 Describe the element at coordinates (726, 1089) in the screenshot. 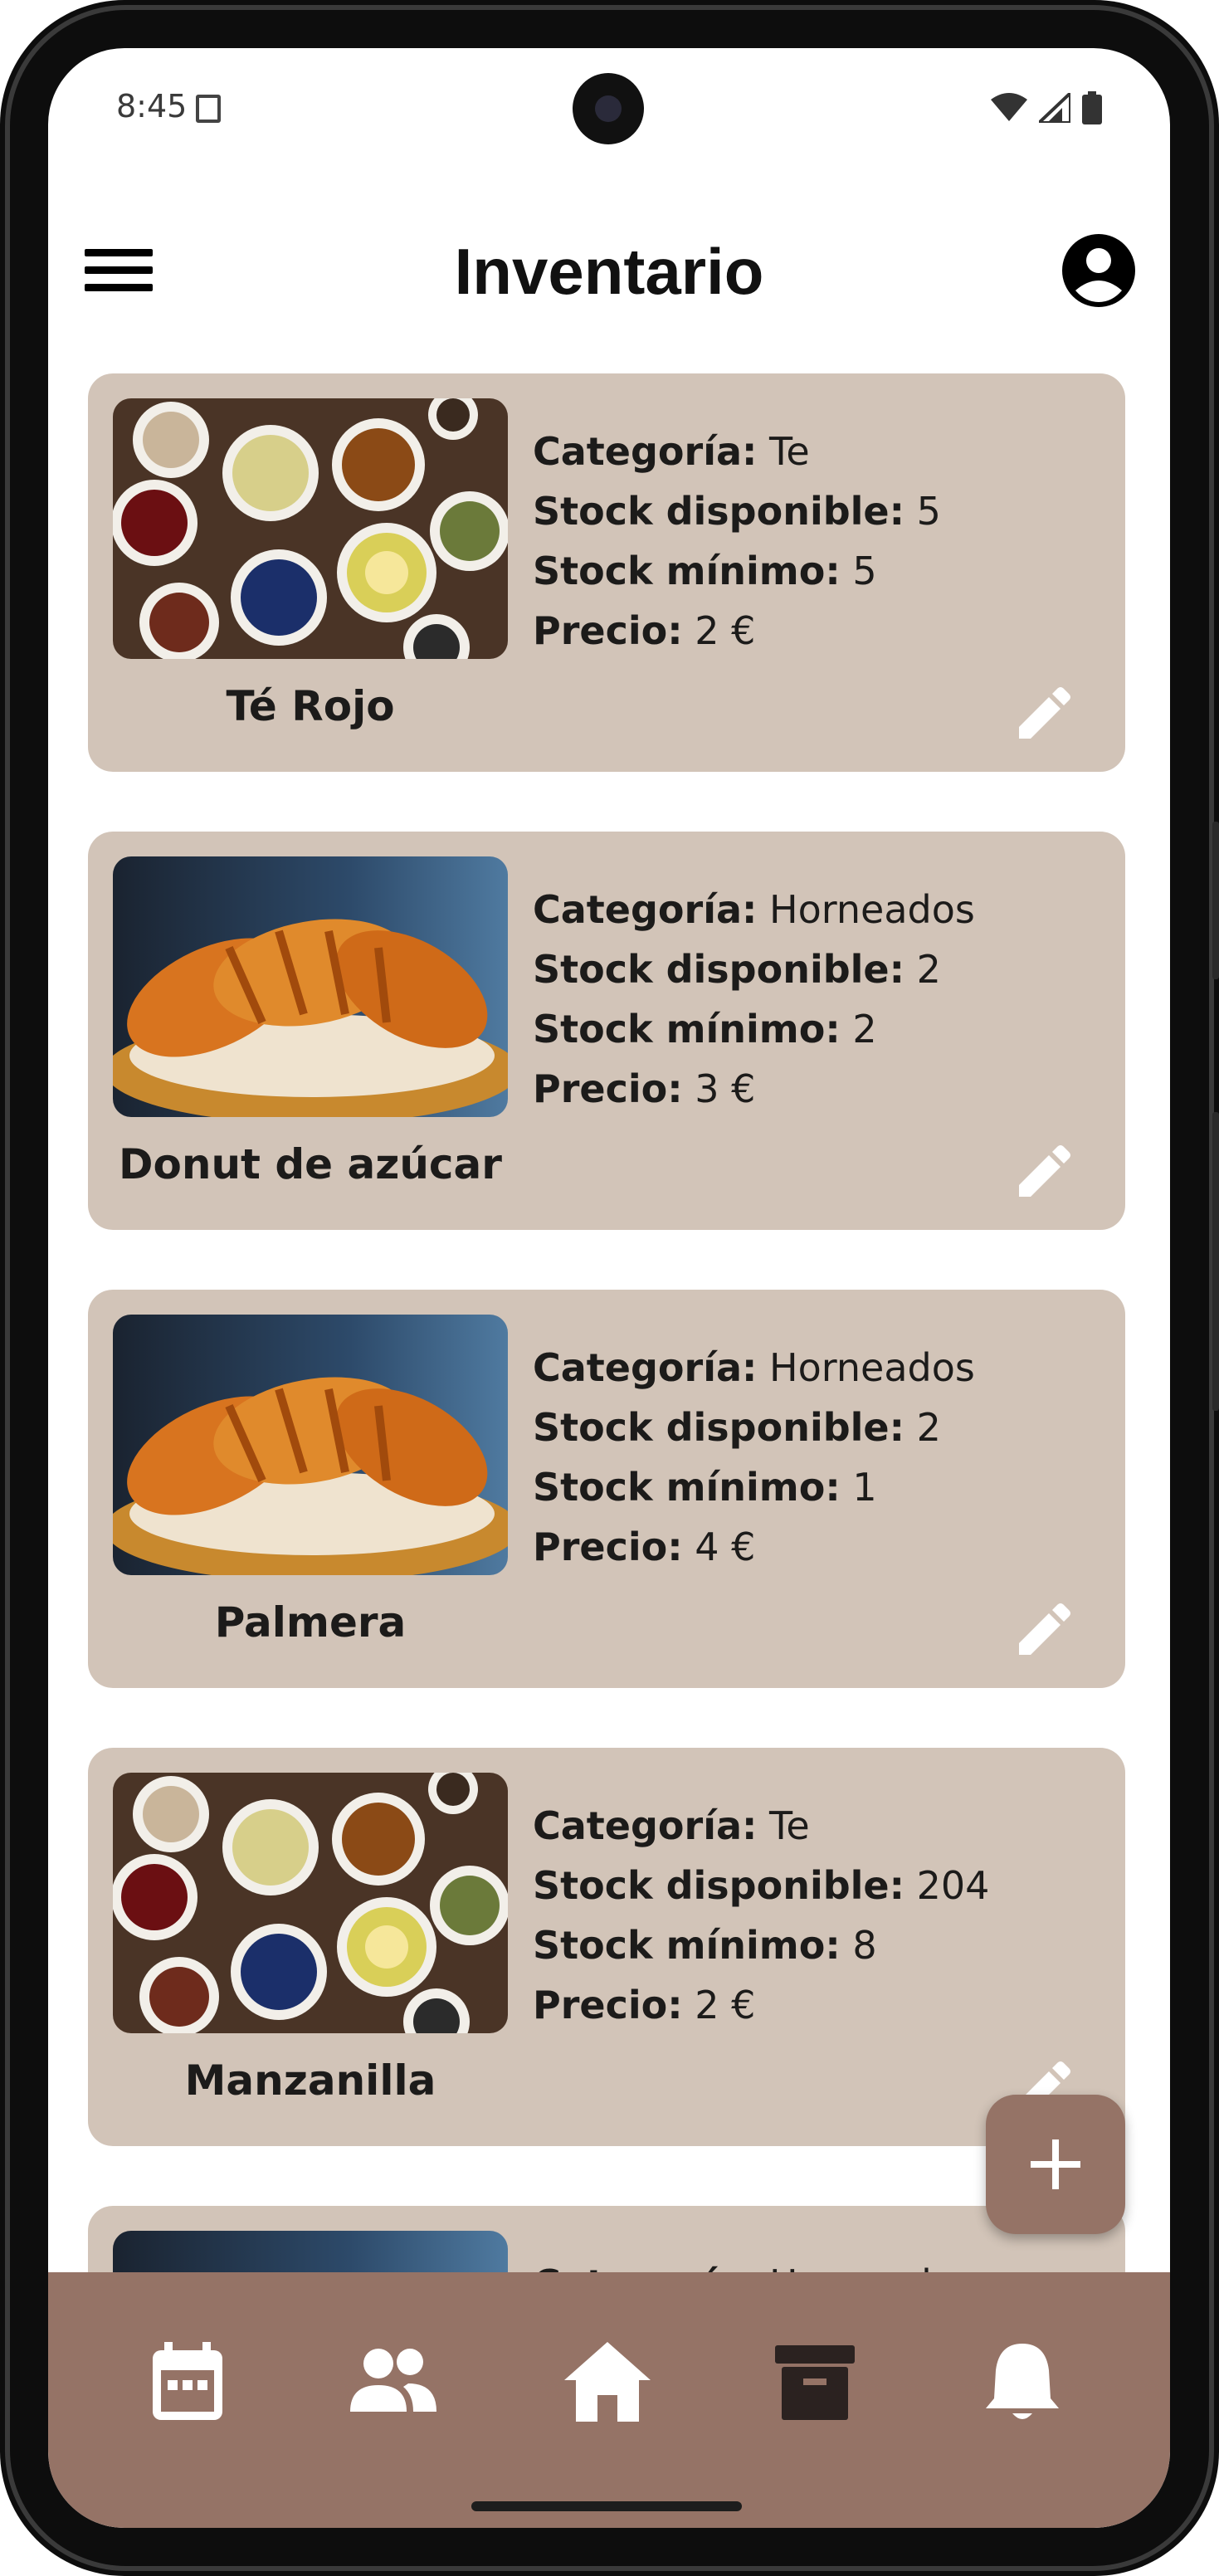

I see `price-value: 3 €` at that location.